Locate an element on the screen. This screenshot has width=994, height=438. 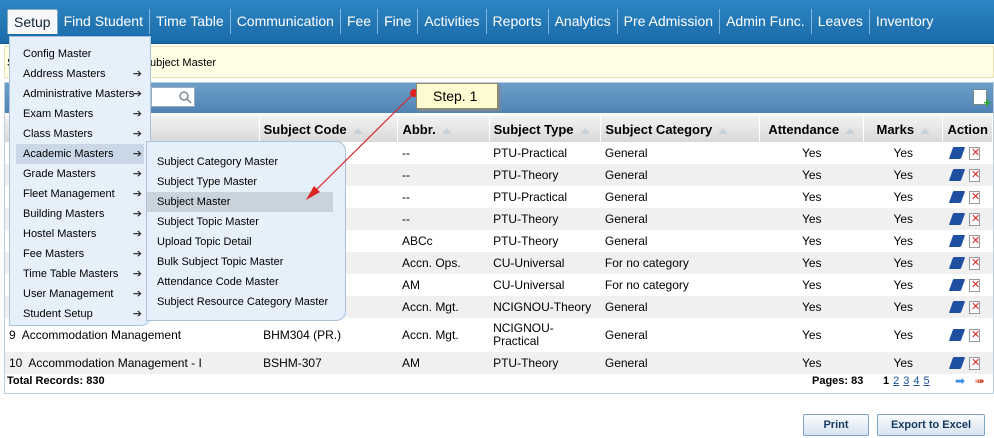
column-header-subject-type: Subject Type is located at coordinates (545, 129).